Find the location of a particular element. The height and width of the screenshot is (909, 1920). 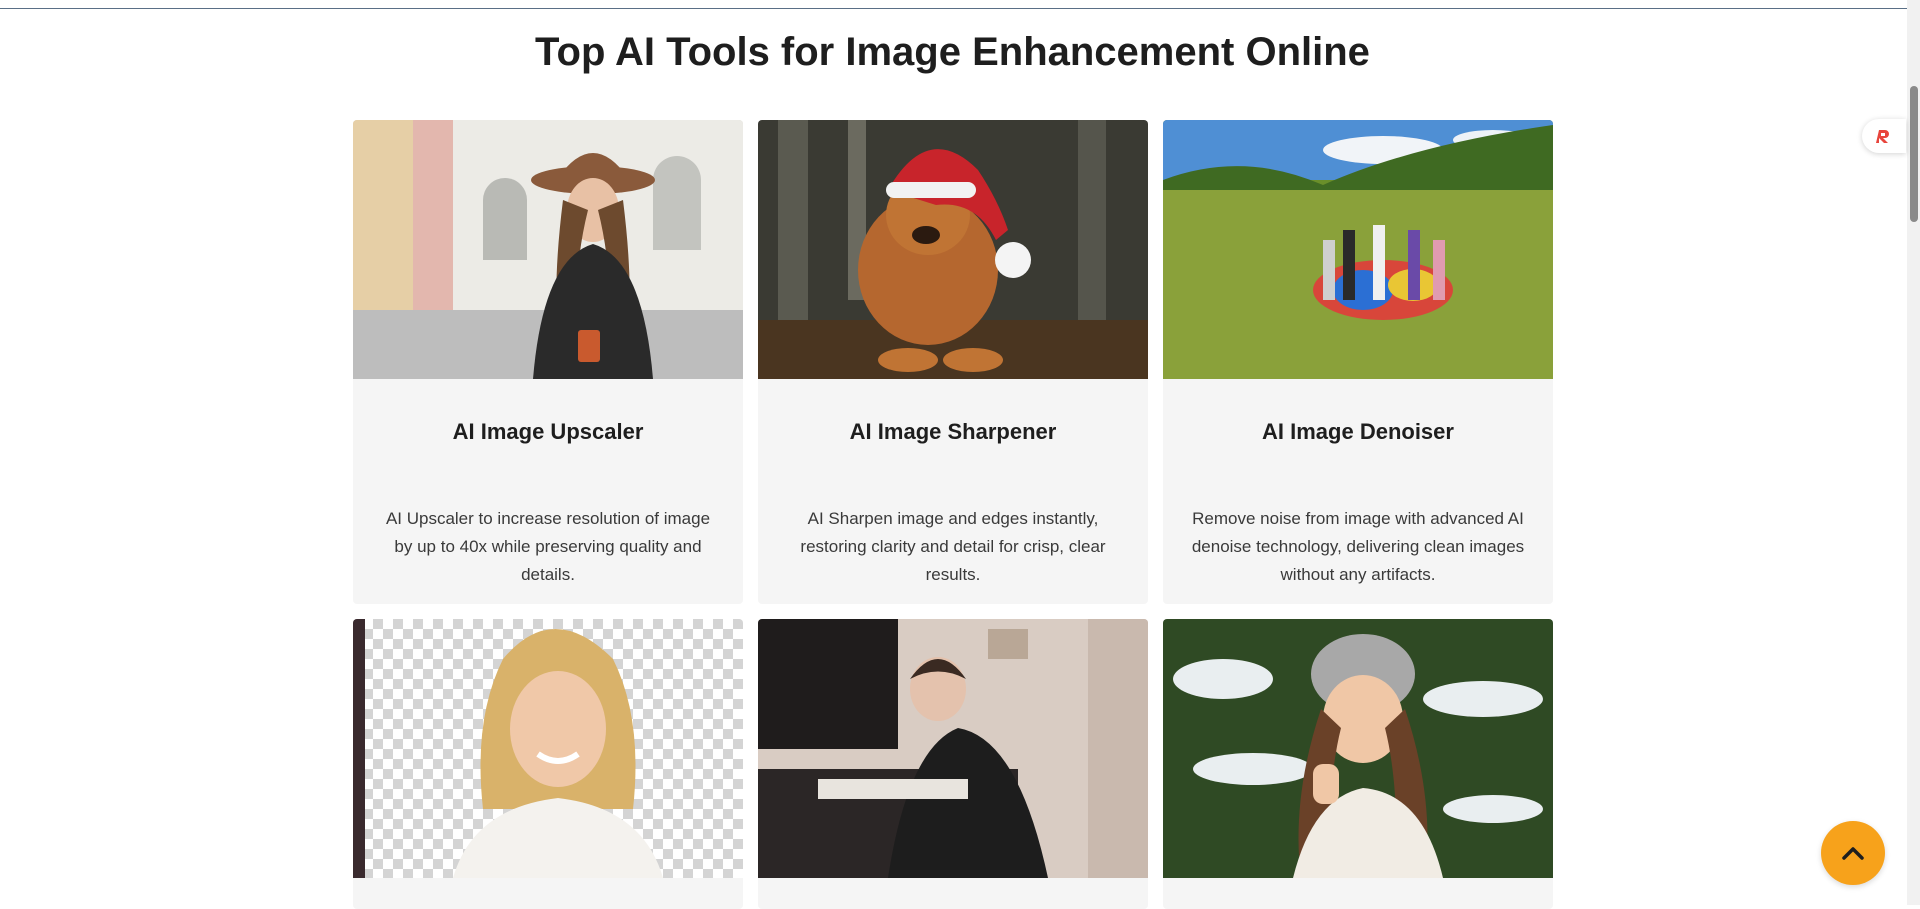

header-divider is located at coordinates (953, 4).